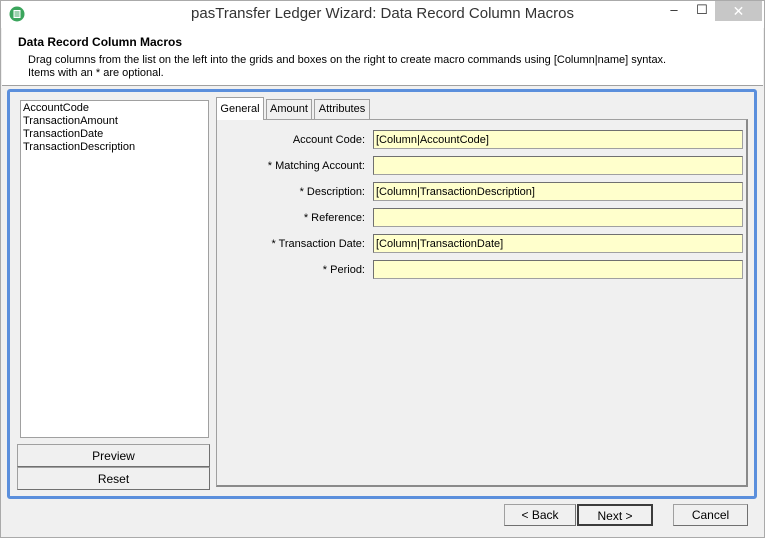 This screenshot has width=765, height=538. What do you see at coordinates (710, 515) in the screenshot?
I see `cancel-button: Cancel` at bounding box center [710, 515].